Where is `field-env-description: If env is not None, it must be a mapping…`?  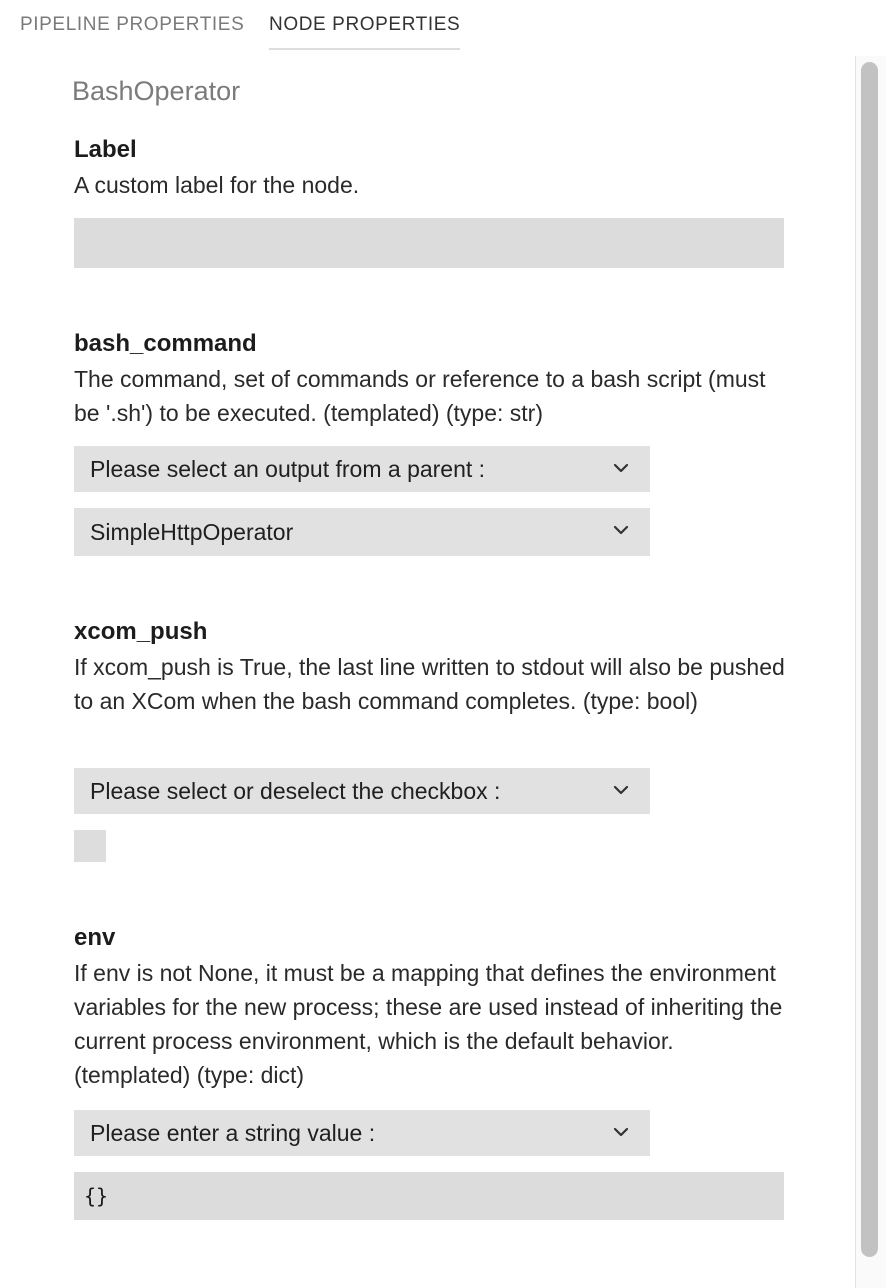 field-env-description: If env is not None, it must be a mapping… is located at coordinates (428, 1024).